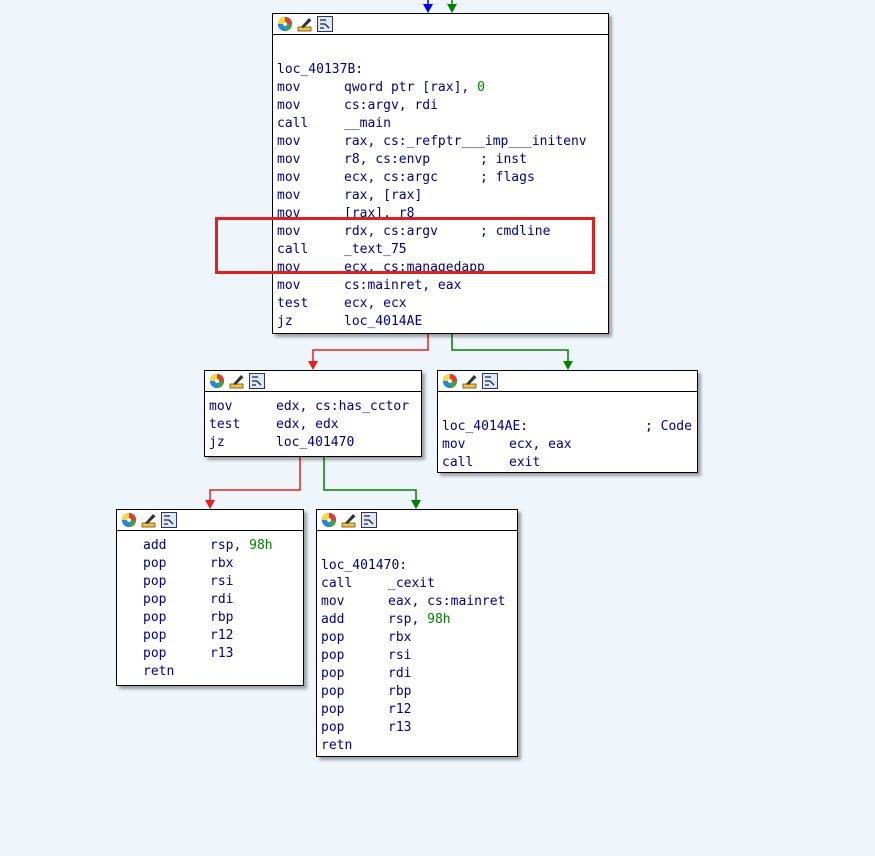  Describe the element at coordinates (442, 304) in the screenshot. I see `instruction-line: test ecx, ecx` at that location.